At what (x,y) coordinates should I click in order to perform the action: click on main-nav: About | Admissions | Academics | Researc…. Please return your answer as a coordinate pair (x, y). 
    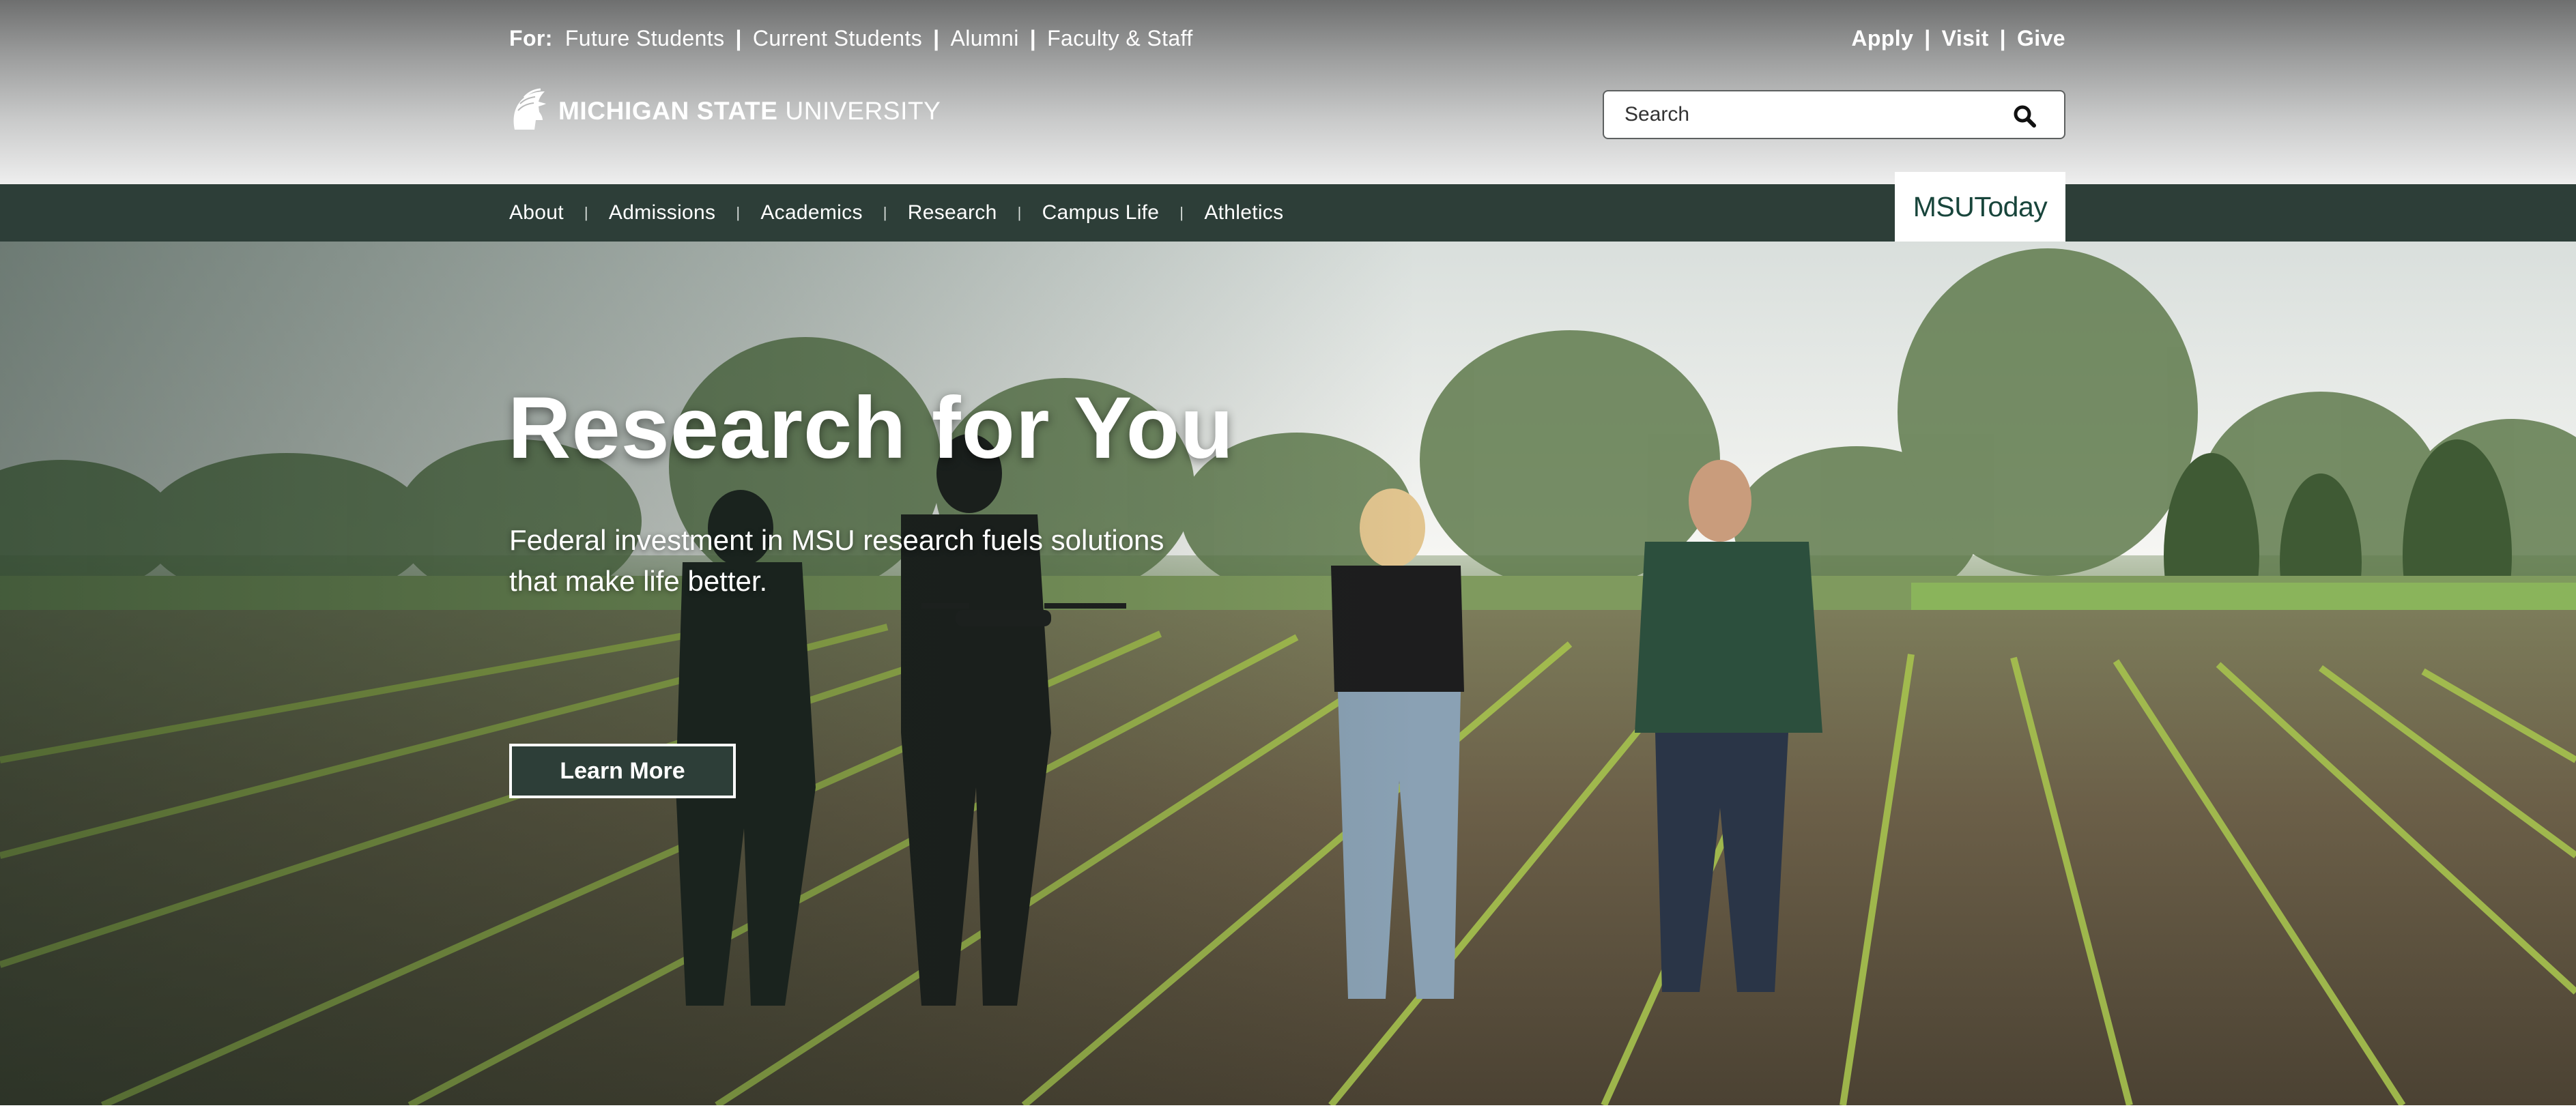
    Looking at the image, I should click on (1288, 213).